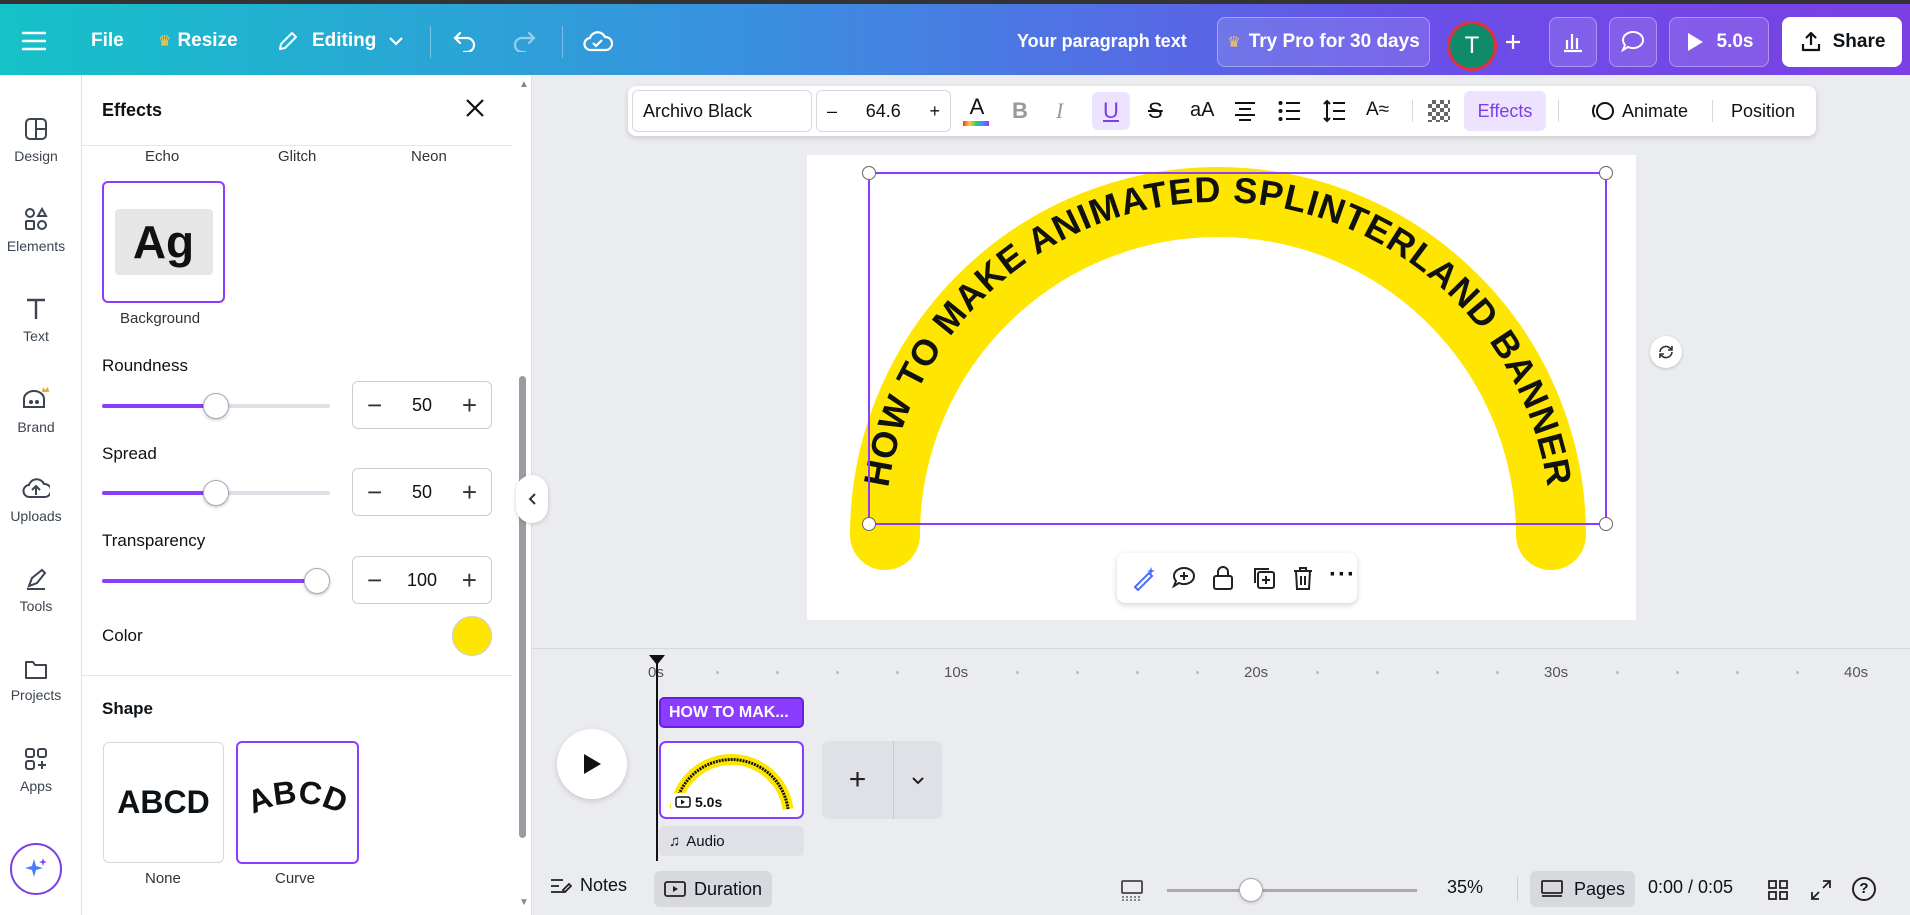 The image size is (1910, 915). I want to click on zoom-level: 35%, so click(1465, 887).